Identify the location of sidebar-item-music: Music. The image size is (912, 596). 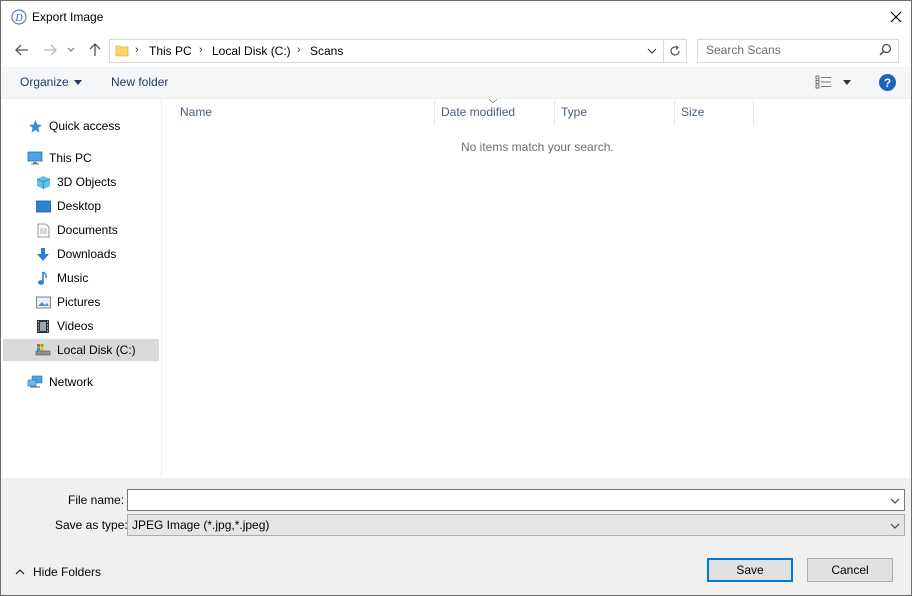
(61, 278).